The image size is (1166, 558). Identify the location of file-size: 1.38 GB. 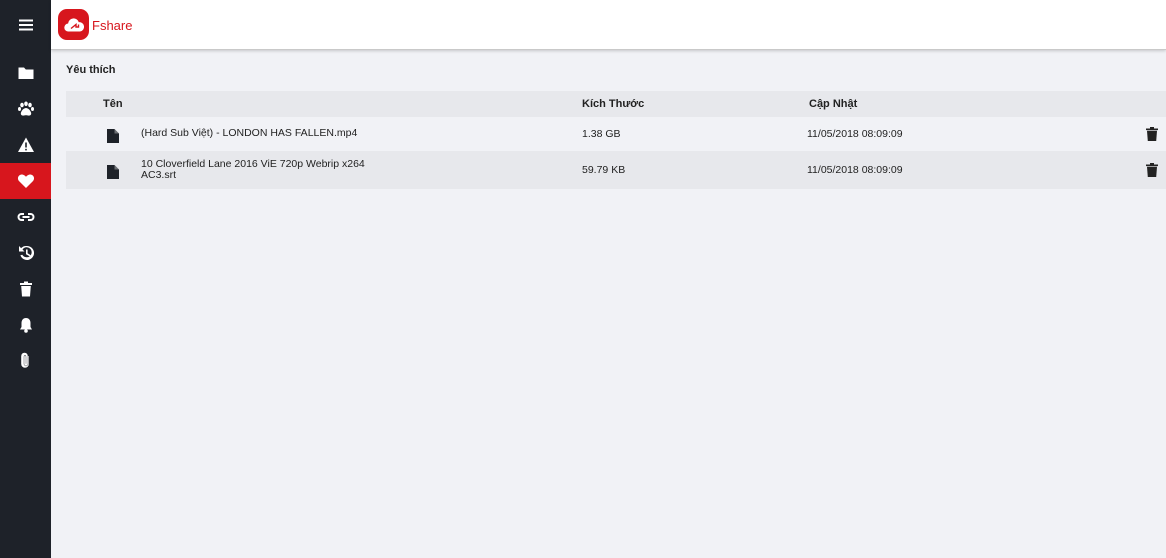
(601, 134).